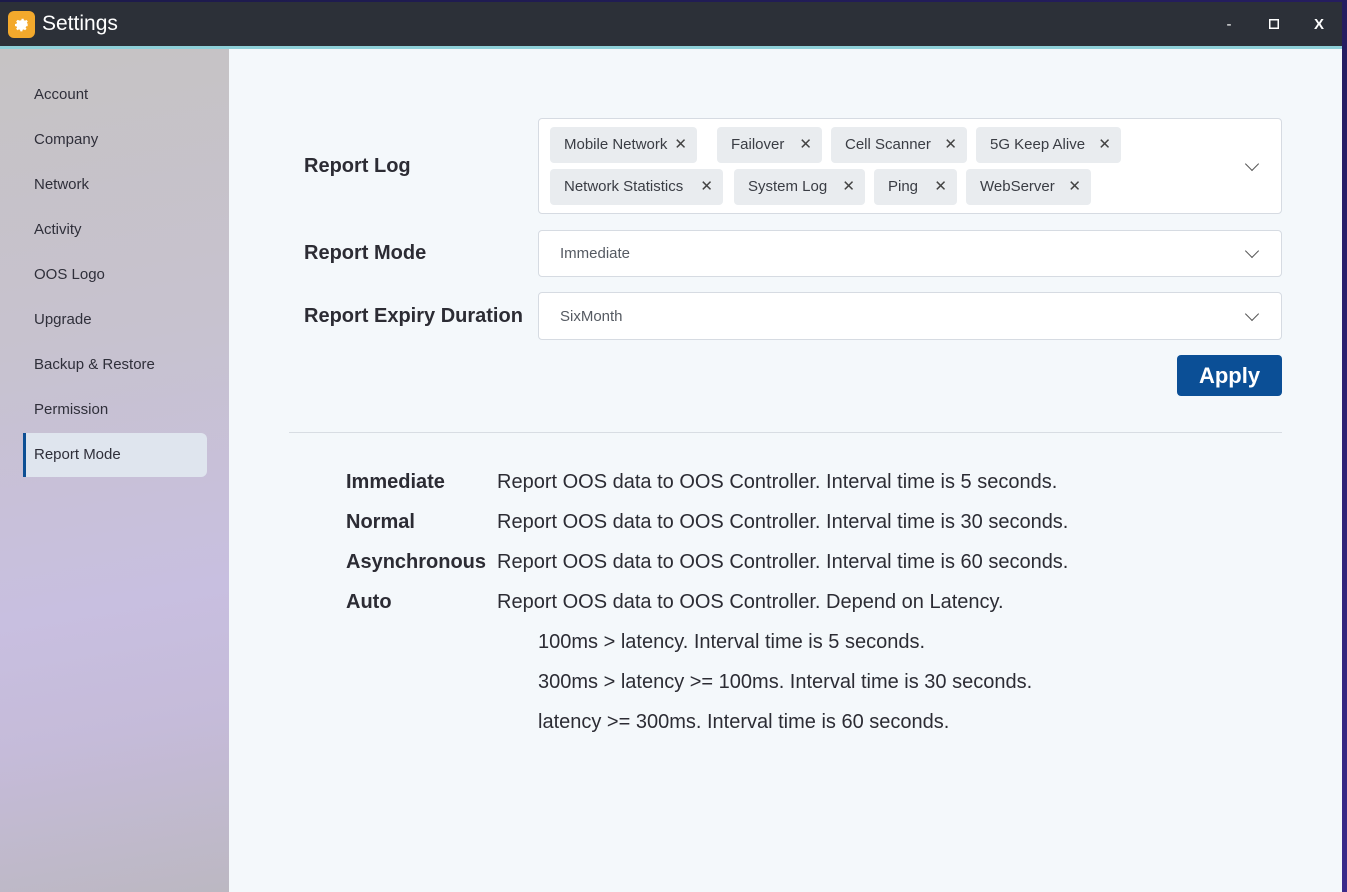 Image resolution: width=1347 pixels, height=892 pixels. What do you see at coordinates (616, 144) in the screenshot?
I see `tag-label: Mobile Network` at bounding box center [616, 144].